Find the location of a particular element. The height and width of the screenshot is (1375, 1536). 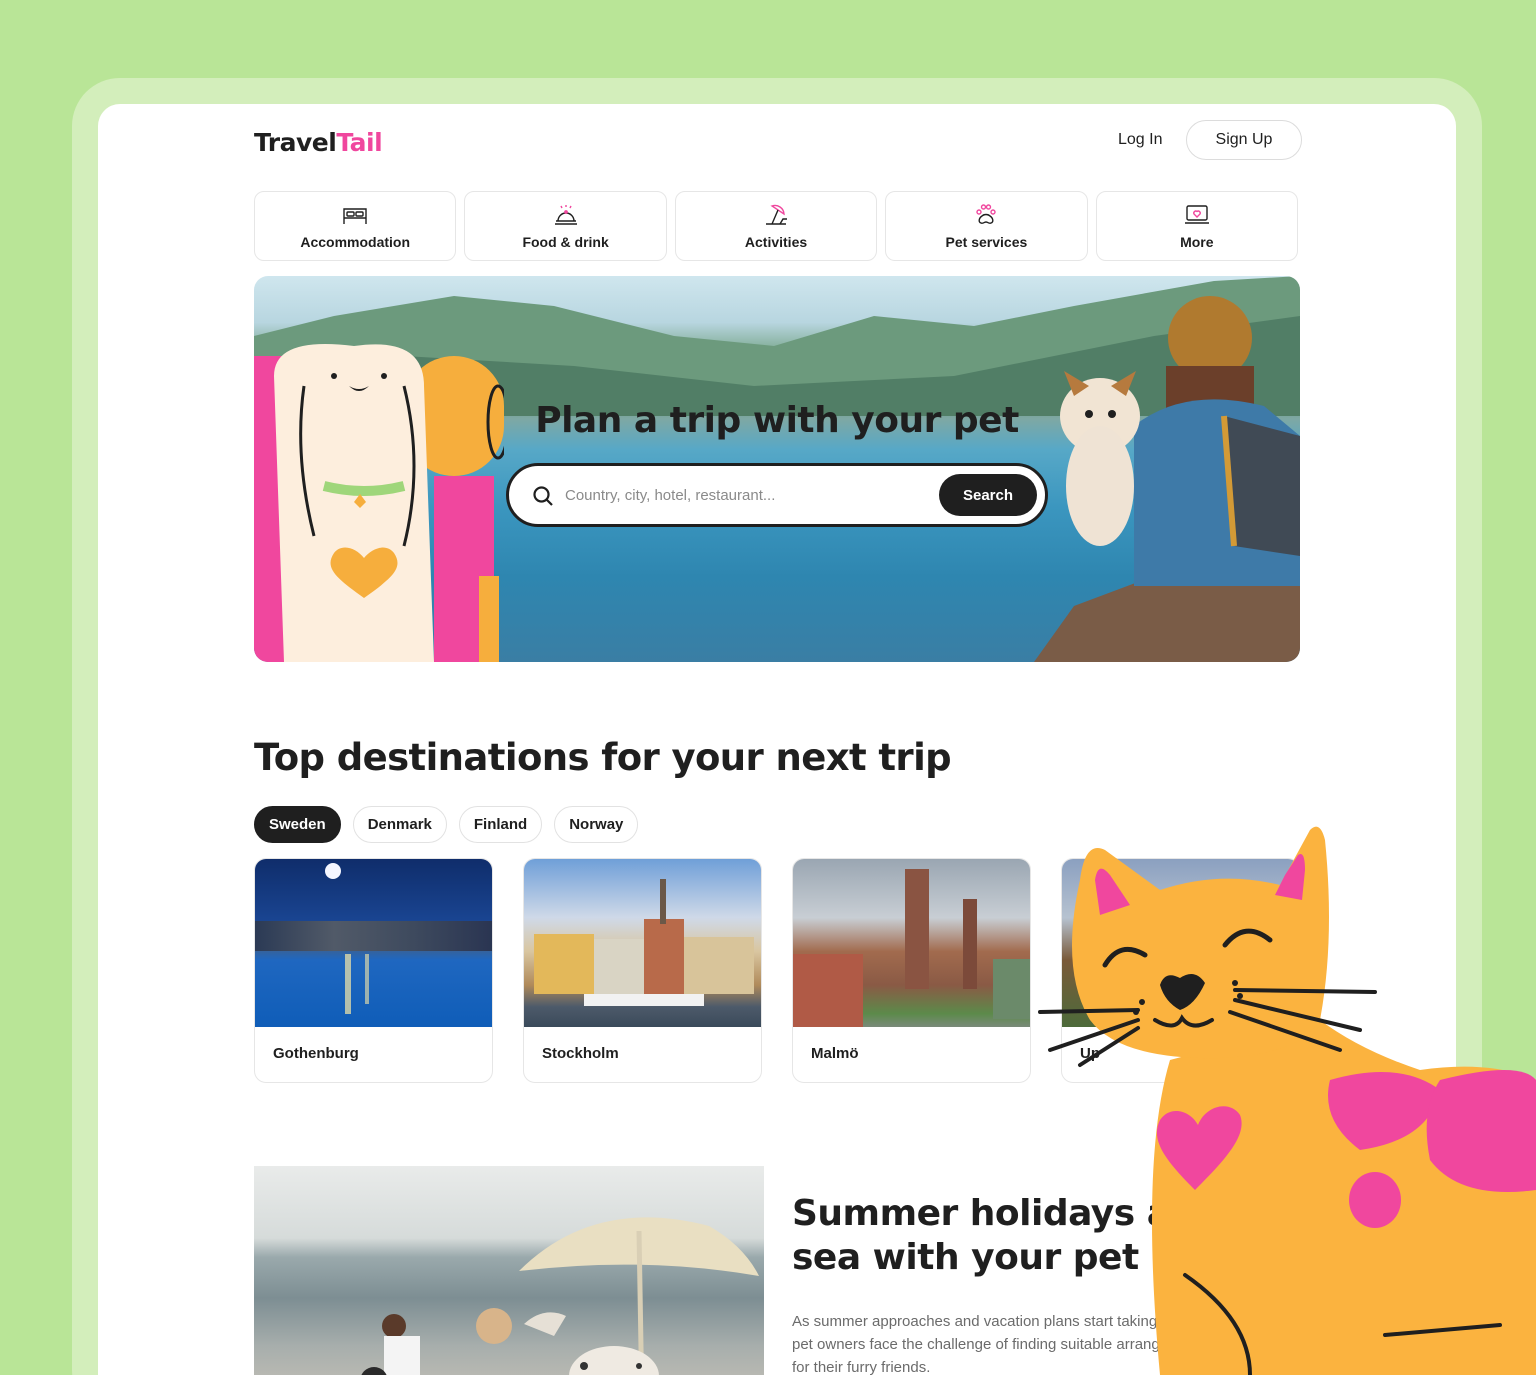

category-accommodation: Accommodation is located at coordinates (355, 226).